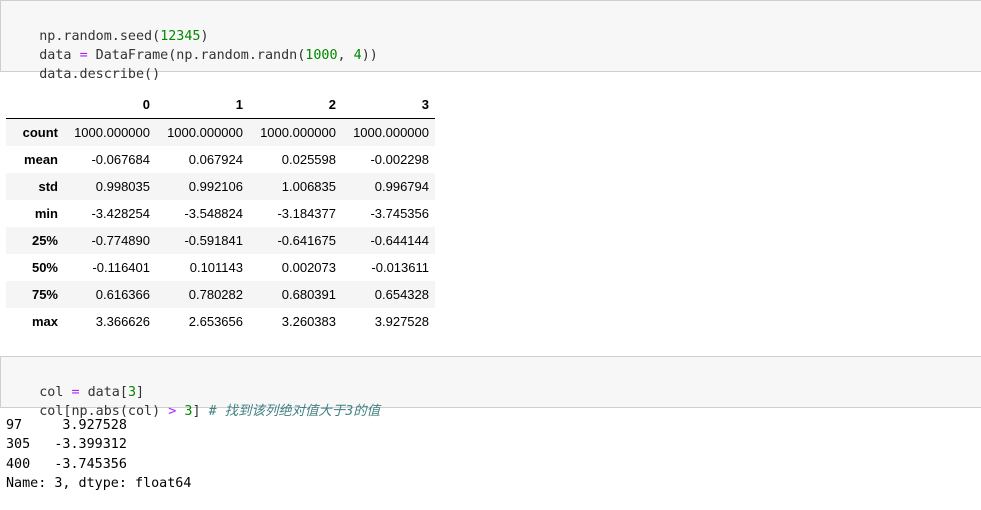 This screenshot has height=510, width=981. What do you see at coordinates (308, 267) in the screenshot?
I see `table-cell: 0.002073` at bounding box center [308, 267].